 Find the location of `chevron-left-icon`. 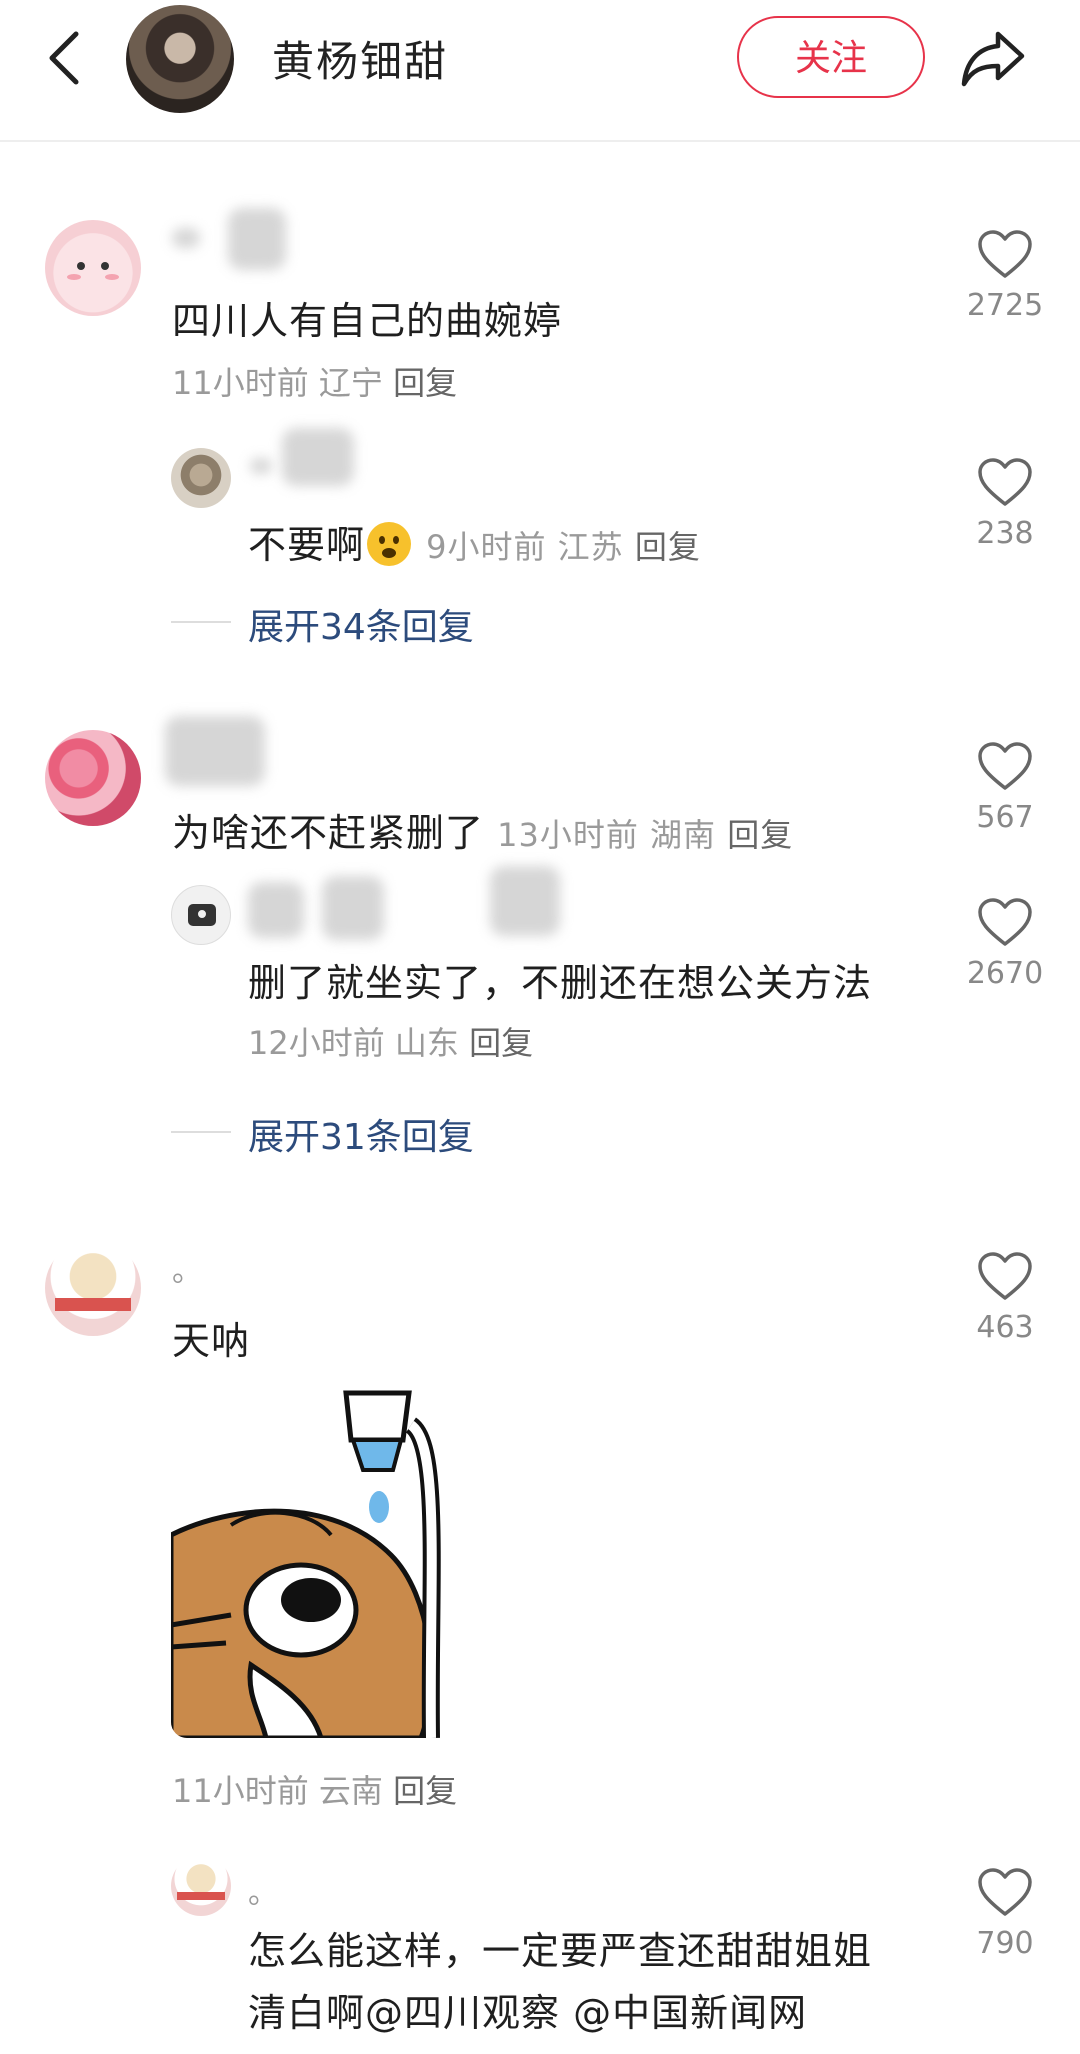

chevron-left-icon is located at coordinates (64, 58).